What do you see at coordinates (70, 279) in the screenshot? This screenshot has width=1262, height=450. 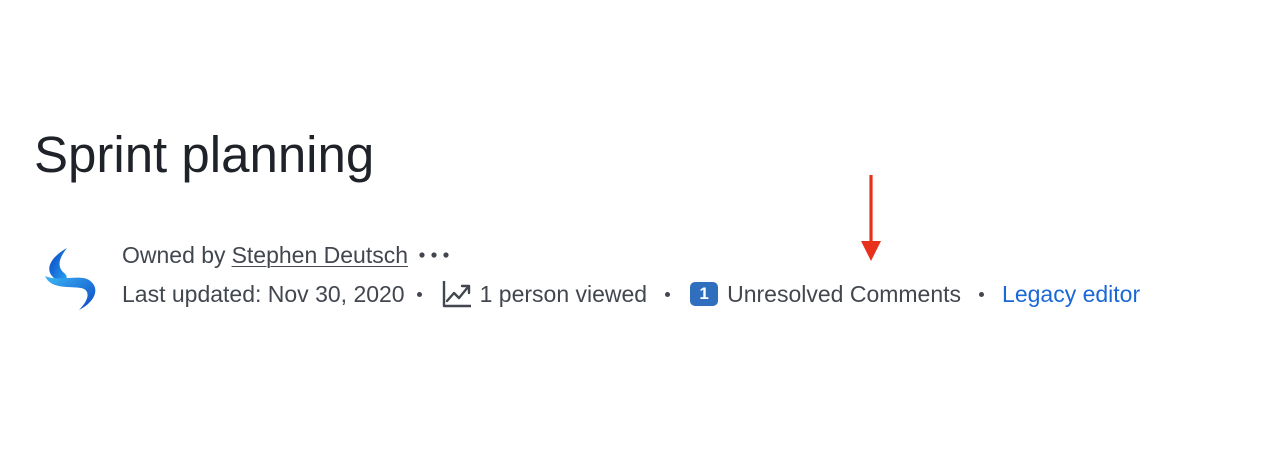 I see `owner-avatar` at bounding box center [70, 279].